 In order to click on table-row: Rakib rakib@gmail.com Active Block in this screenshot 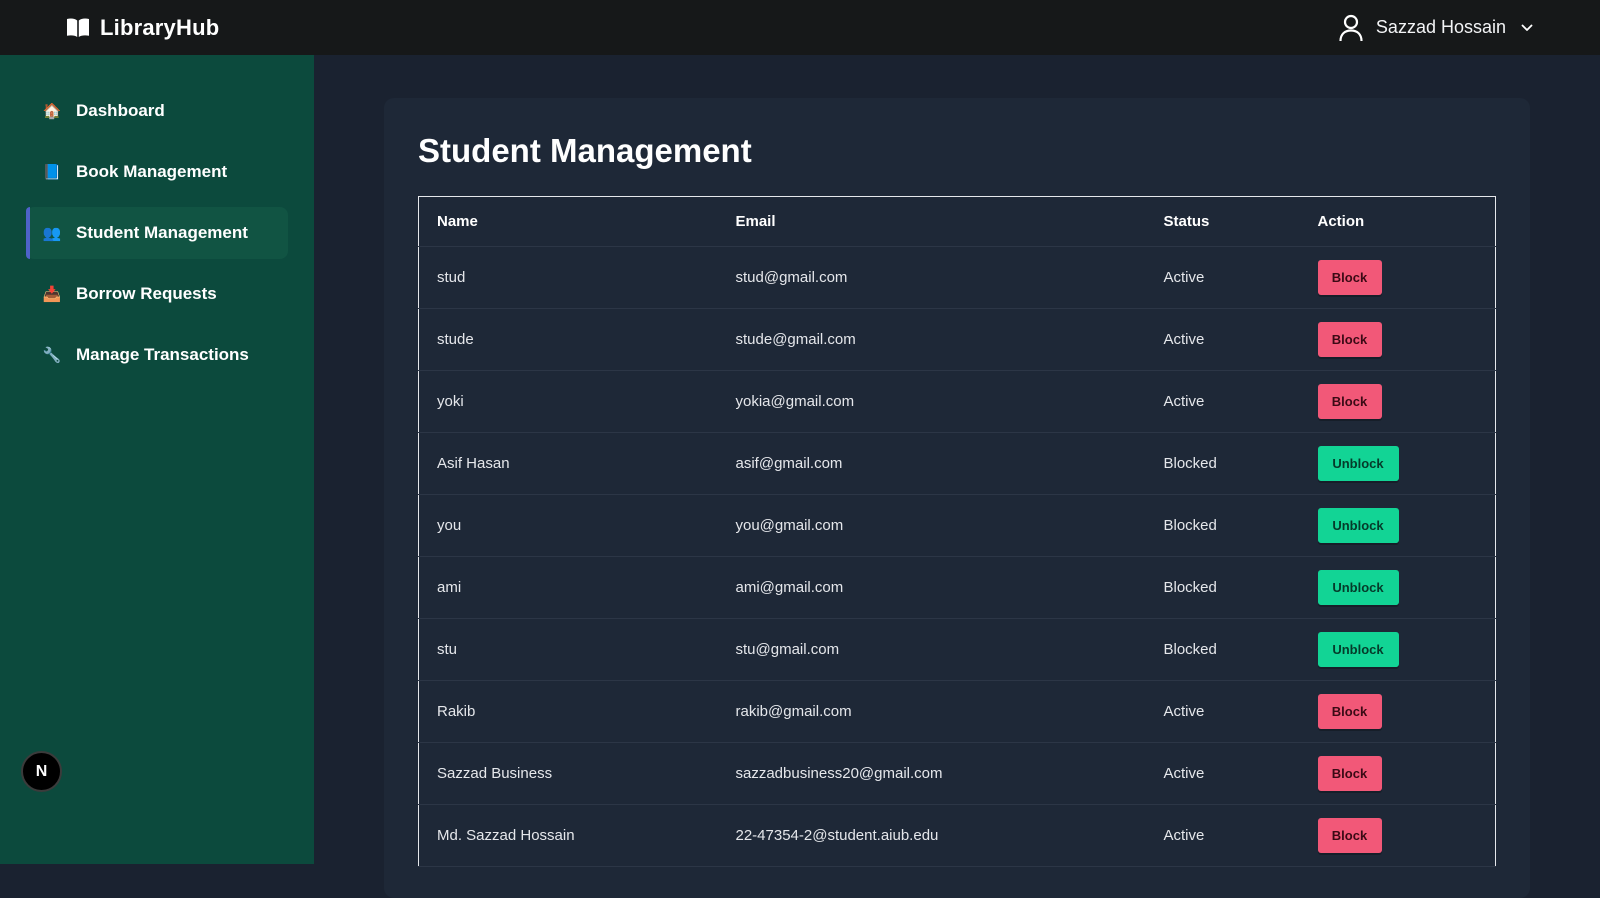, I will do `click(957, 711)`.